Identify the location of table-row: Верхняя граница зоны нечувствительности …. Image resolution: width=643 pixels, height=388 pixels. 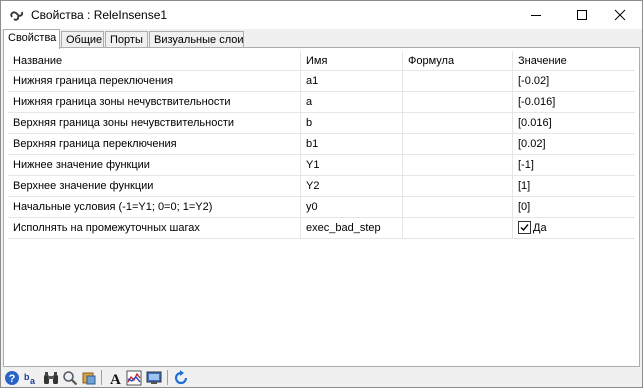
(321, 123).